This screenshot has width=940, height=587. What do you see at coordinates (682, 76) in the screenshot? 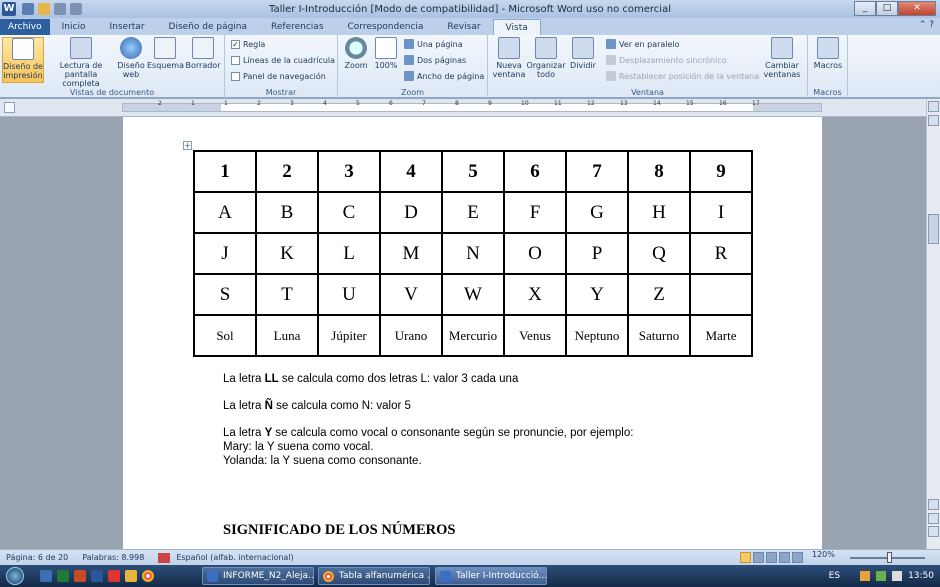
I see `reset-position-button: Restablecer posición de la ventana` at bounding box center [682, 76].